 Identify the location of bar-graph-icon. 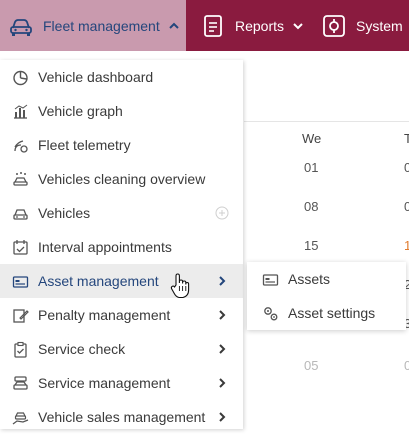
(21, 111).